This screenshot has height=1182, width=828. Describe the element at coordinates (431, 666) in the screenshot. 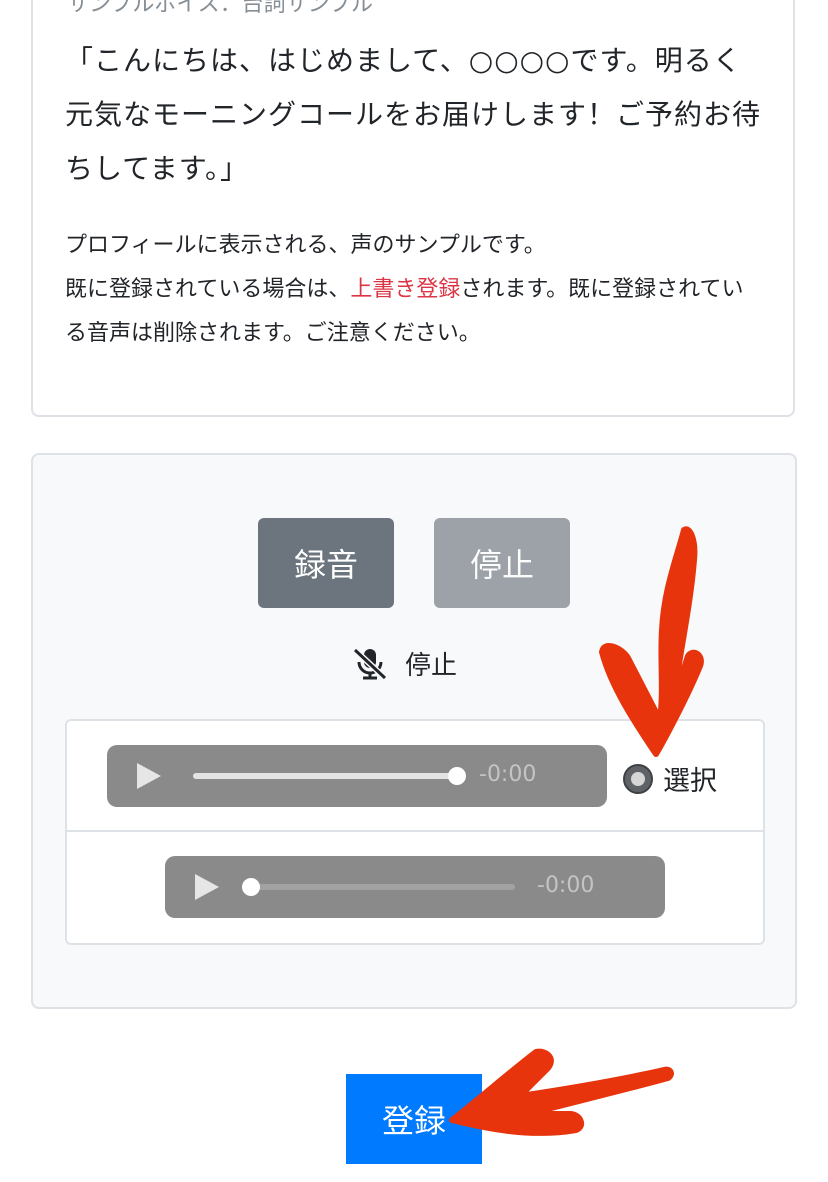

I see `status-text: 停止` at that location.